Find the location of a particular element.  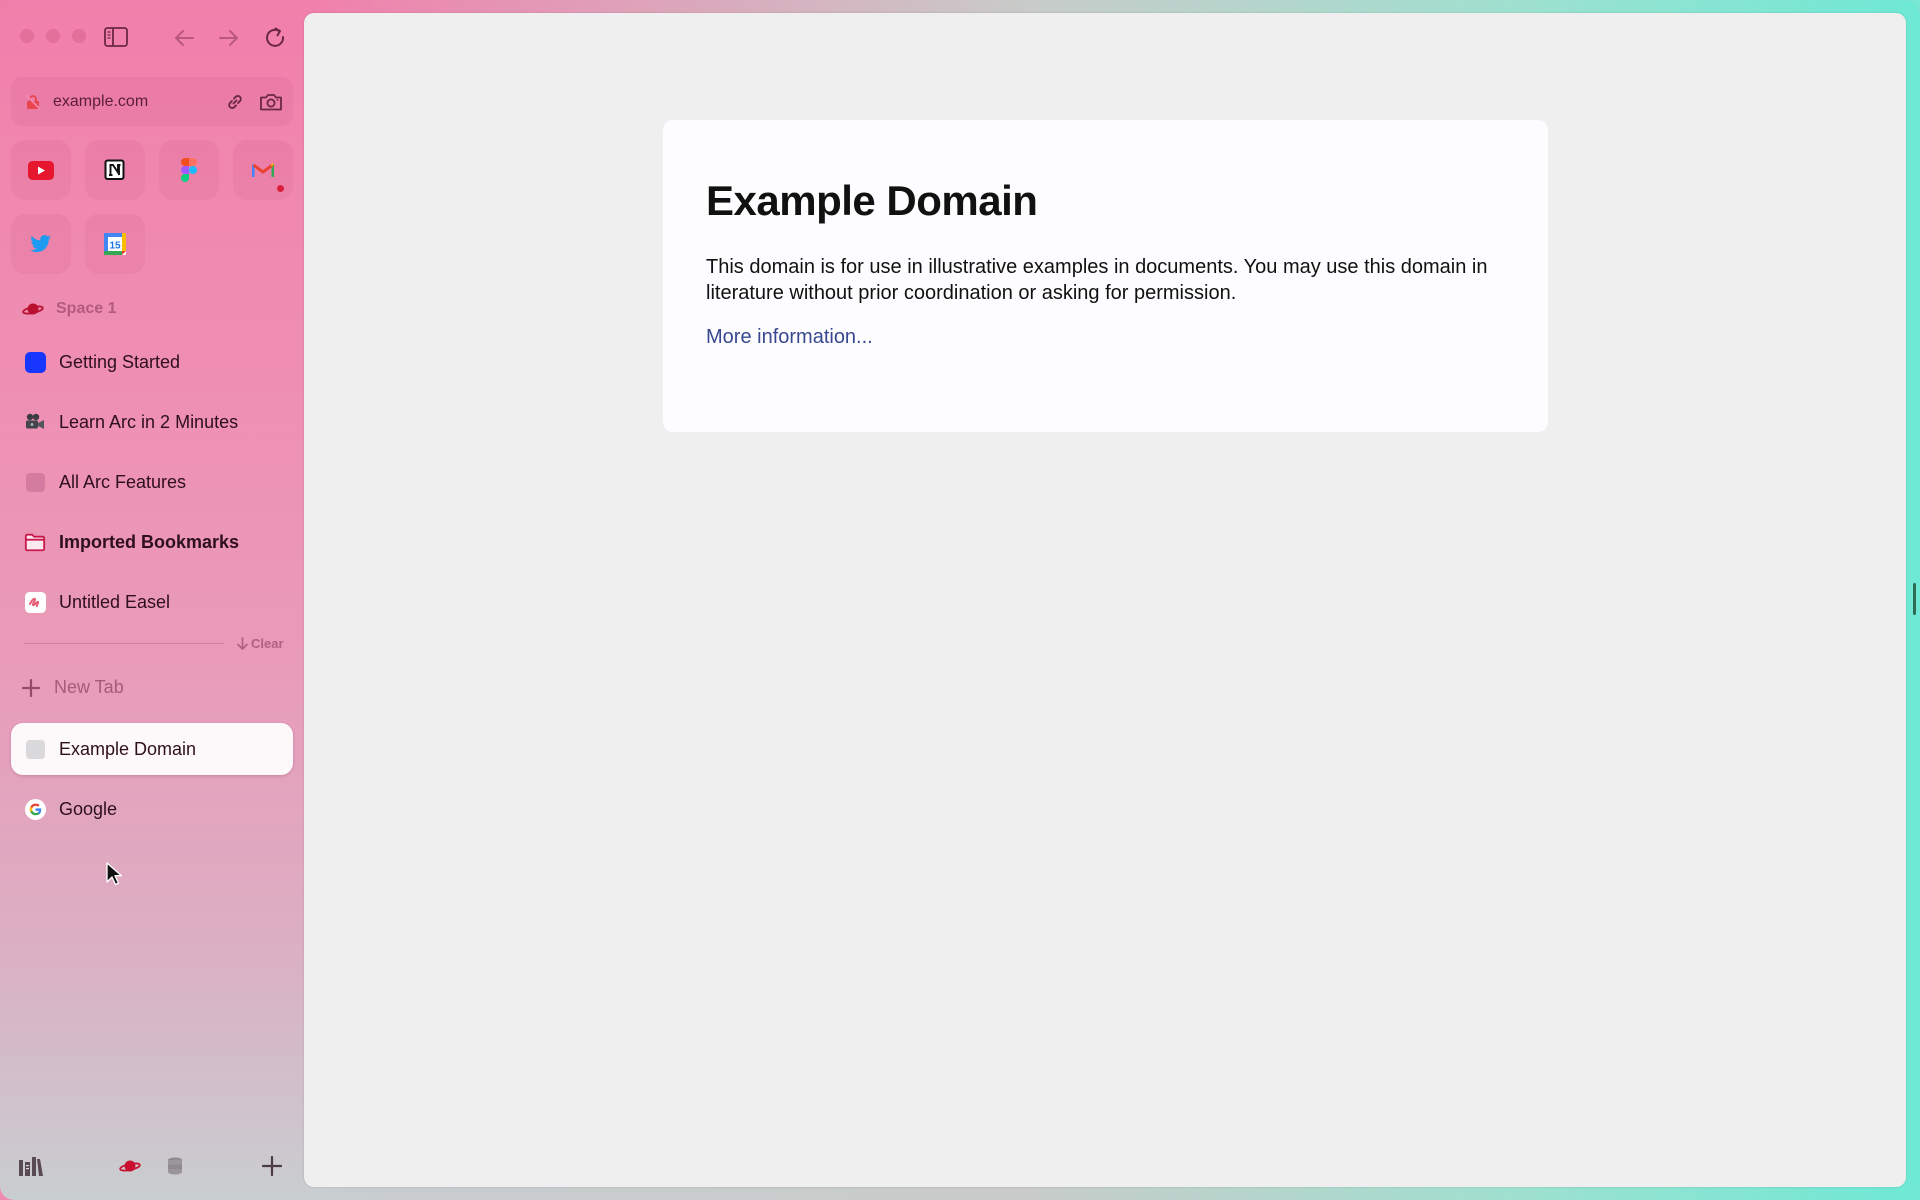

pinned-item-all-arc-features: All Arc Features is located at coordinates (152, 482).